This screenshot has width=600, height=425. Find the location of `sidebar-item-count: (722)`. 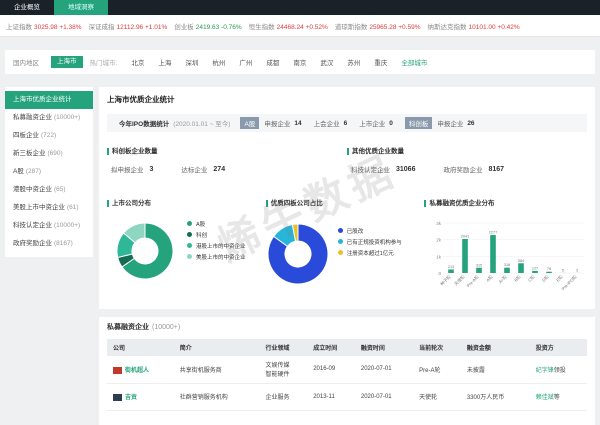

sidebar-item-count: (722) is located at coordinates (49, 135).